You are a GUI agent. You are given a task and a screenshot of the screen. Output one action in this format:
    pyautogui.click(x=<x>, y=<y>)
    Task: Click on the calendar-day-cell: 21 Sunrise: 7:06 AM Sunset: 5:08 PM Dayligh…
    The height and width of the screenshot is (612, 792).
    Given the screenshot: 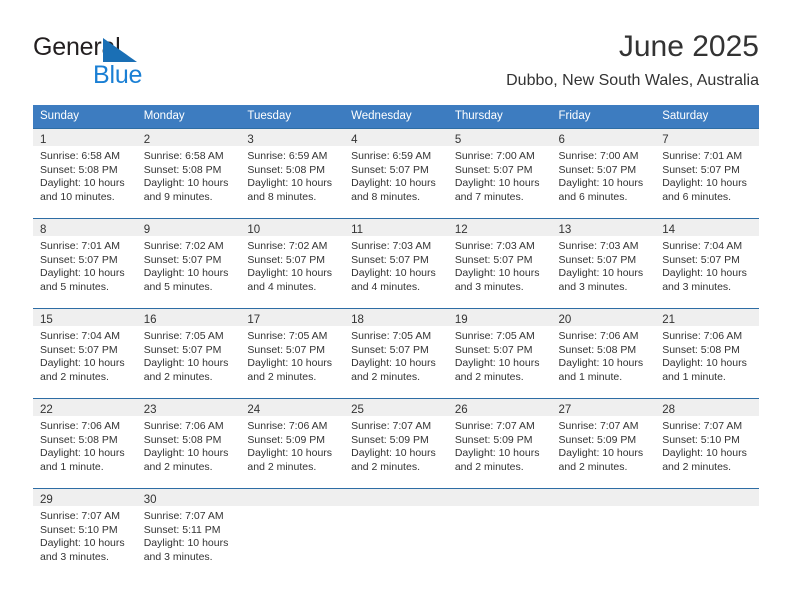 What is the action you would take?
    pyautogui.click(x=707, y=353)
    